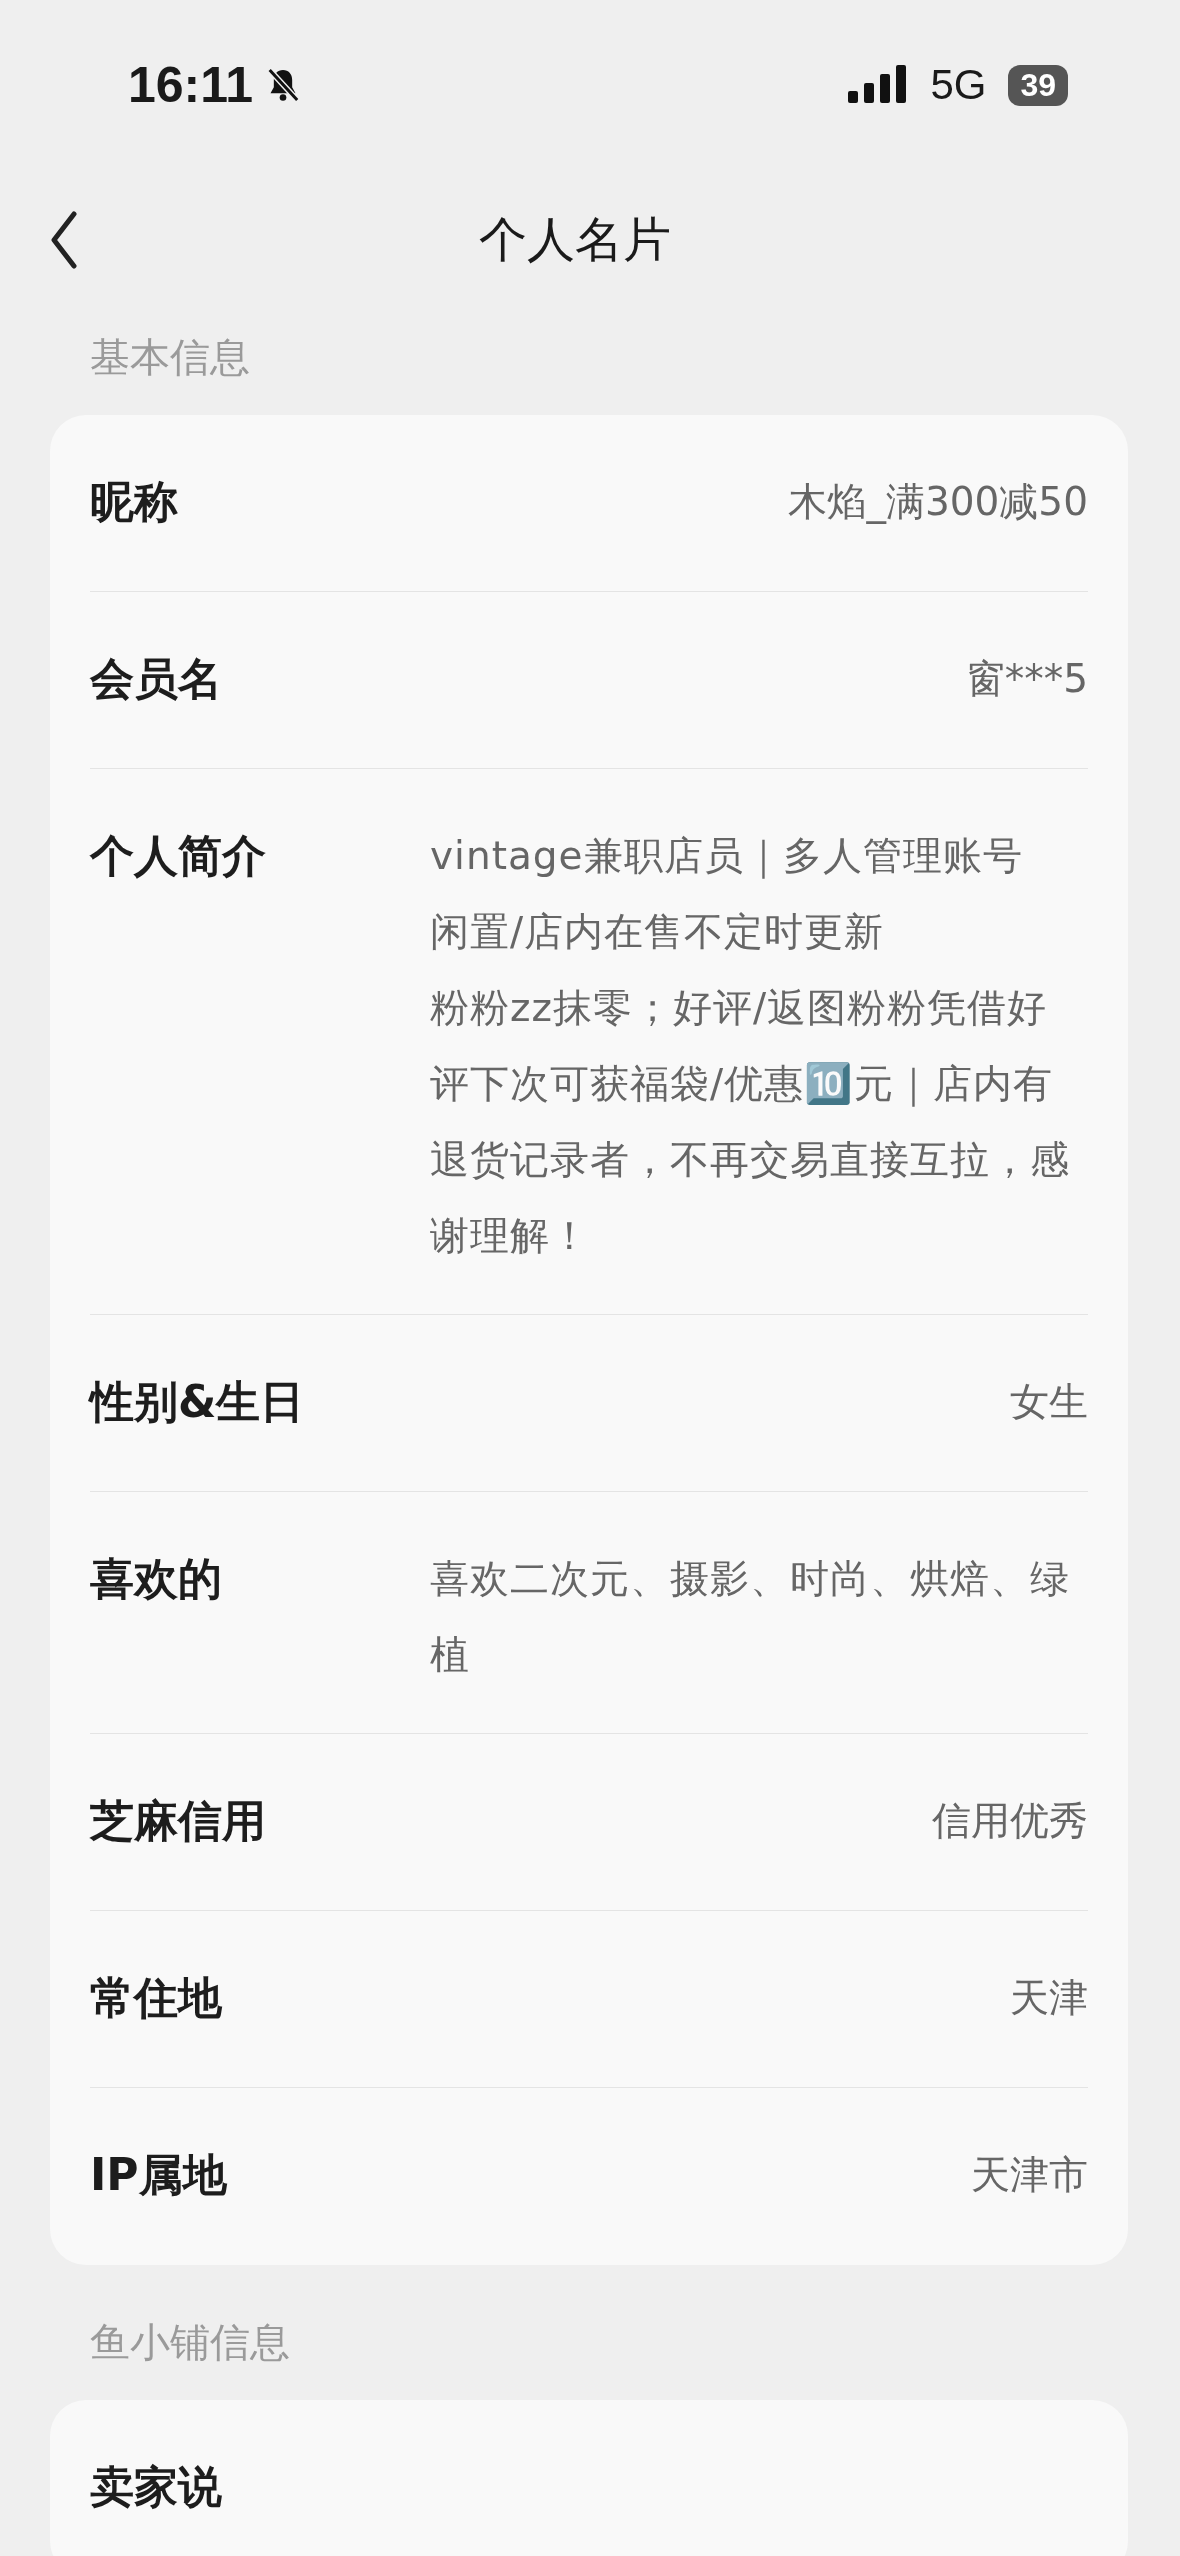 The height and width of the screenshot is (2556, 1180). What do you see at coordinates (1026, 679) in the screenshot?
I see `field-value: 窗***5` at bounding box center [1026, 679].